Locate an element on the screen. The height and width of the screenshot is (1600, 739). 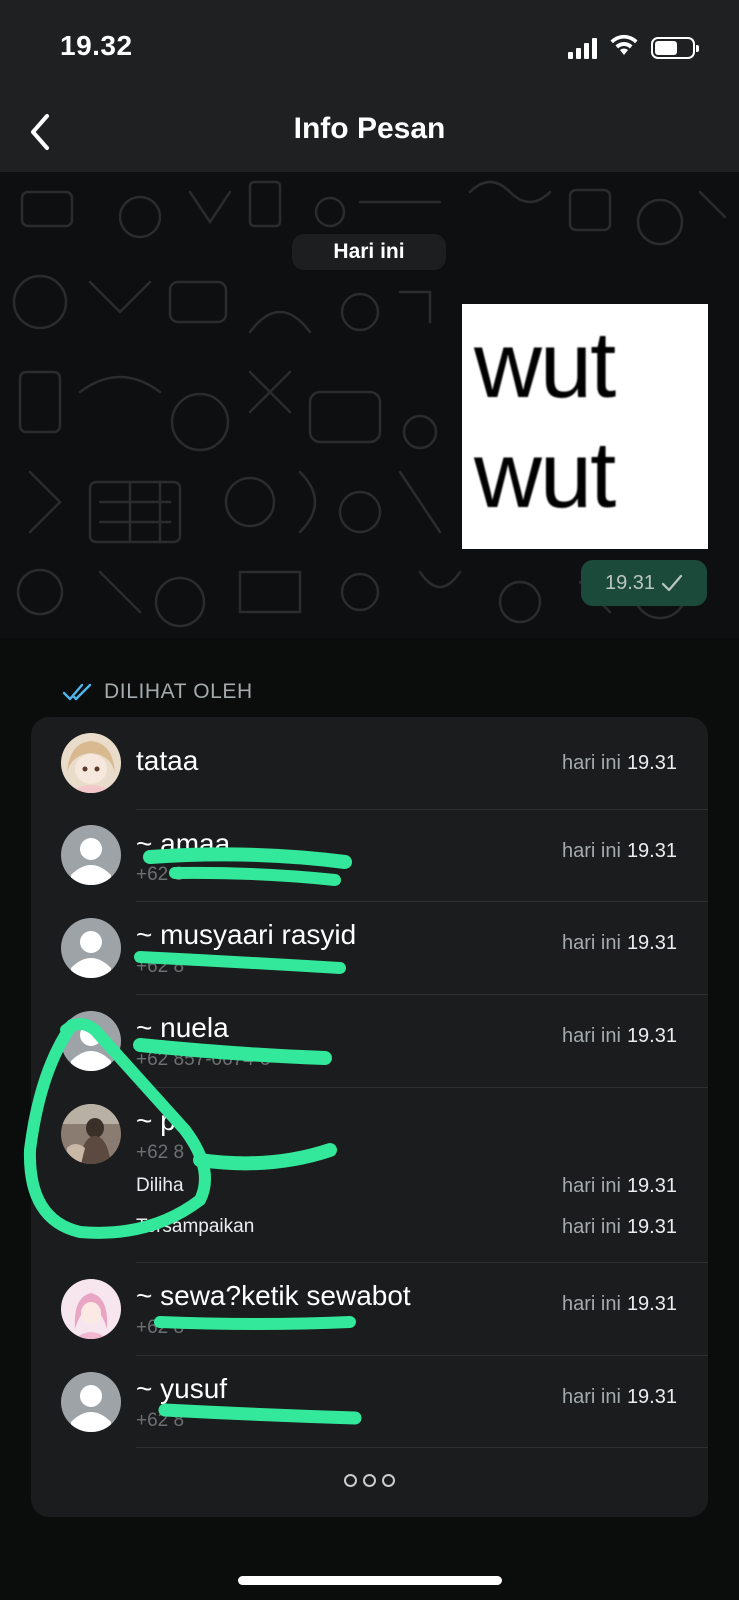
check-icon is located at coordinates (672, 583).